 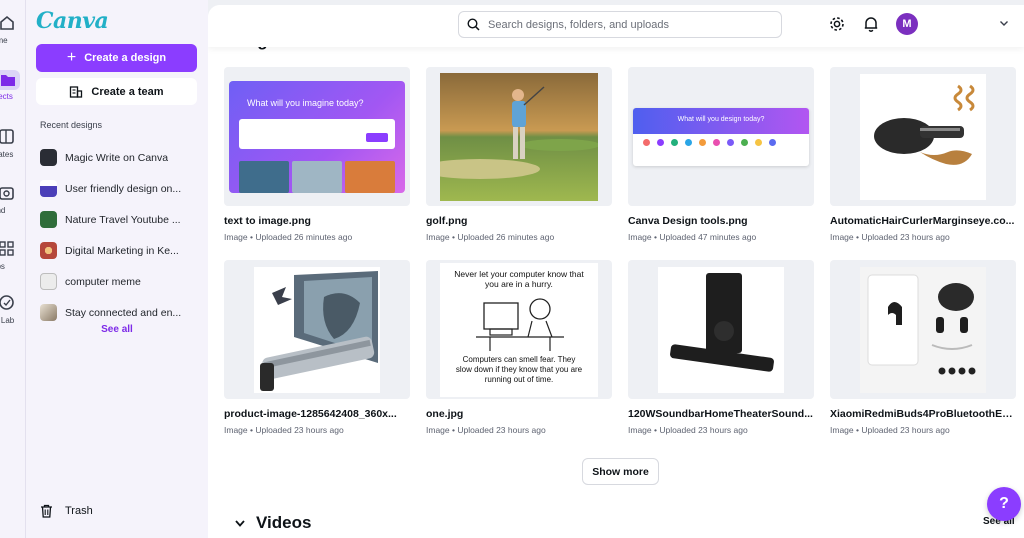 I want to click on rail-label: plates, so click(x=7, y=154).